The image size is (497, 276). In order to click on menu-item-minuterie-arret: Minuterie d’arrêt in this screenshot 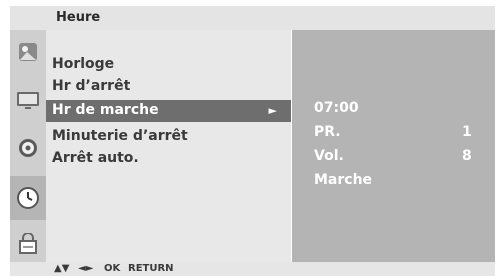, I will do `click(120, 136)`.